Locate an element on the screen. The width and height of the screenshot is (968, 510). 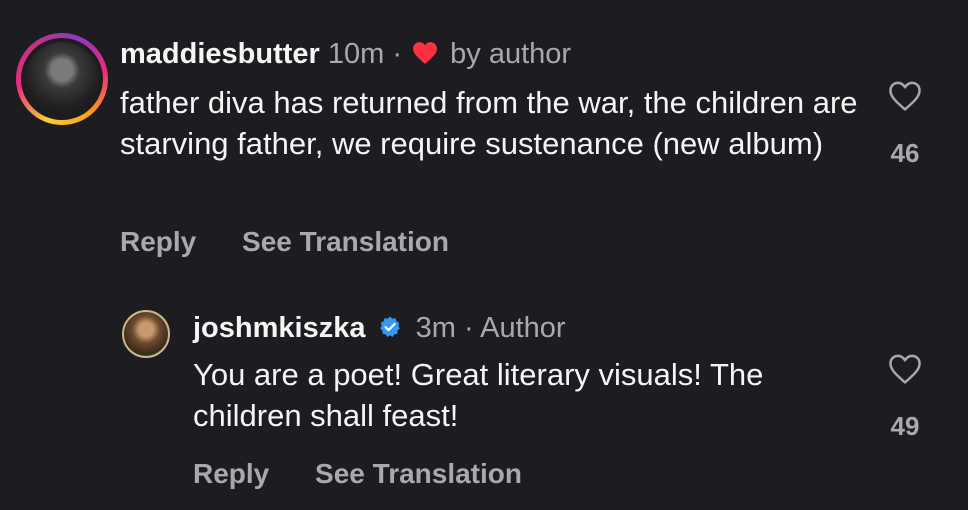
username: joshmkiszka is located at coordinates (279, 328).